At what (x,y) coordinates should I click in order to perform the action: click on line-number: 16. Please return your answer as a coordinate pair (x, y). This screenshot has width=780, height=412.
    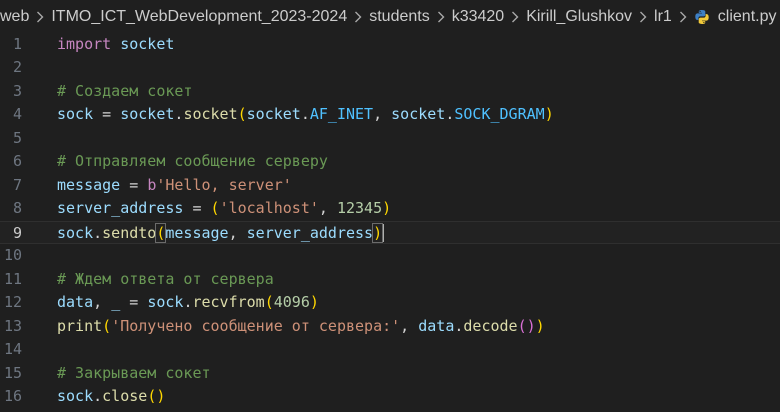
    Looking at the image, I should click on (12, 396).